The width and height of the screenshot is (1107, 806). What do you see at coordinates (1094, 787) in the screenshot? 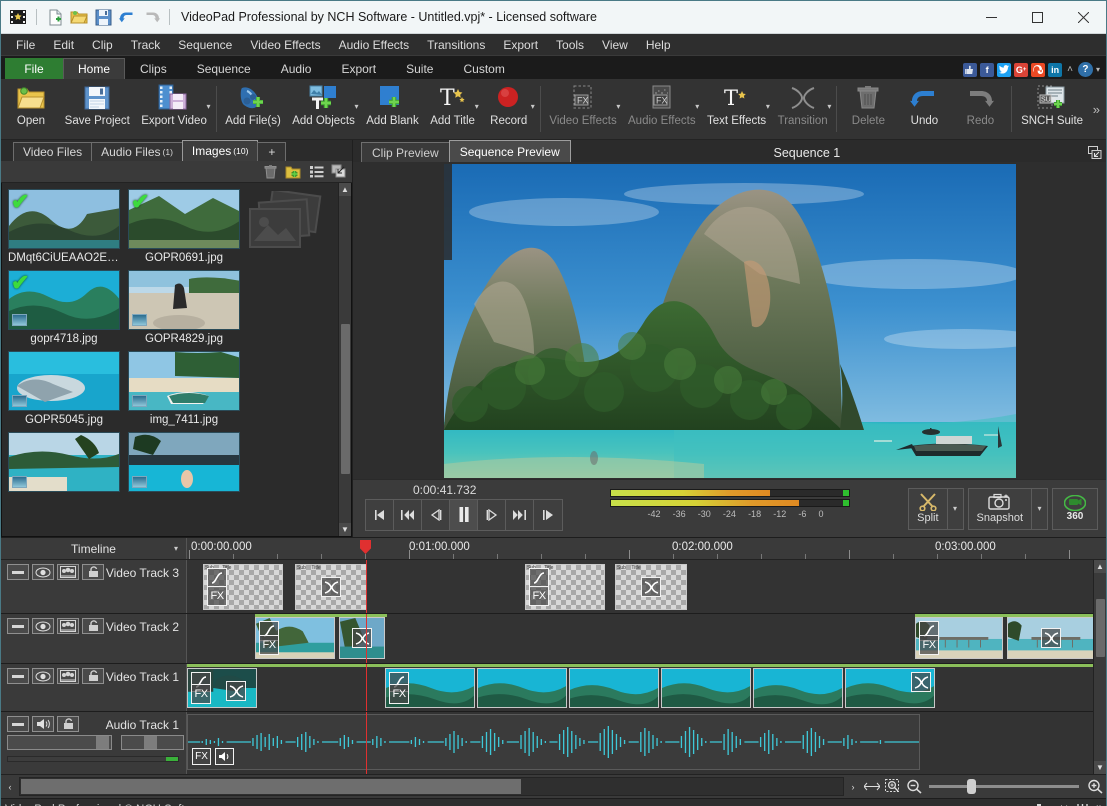
I see `zoom-in-icon` at bounding box center [1094, 787].